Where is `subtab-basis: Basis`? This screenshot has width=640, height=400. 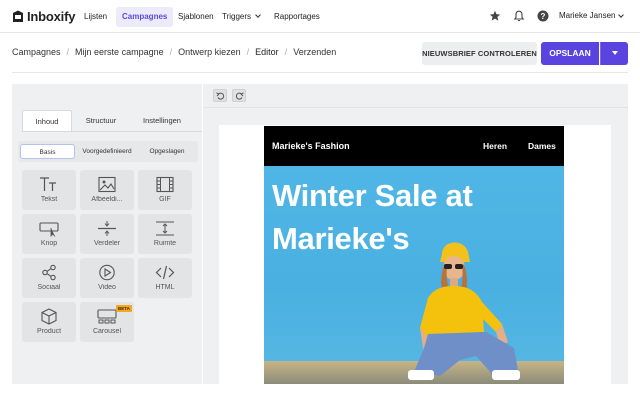 subtab-basis: Basis is located at coordinates (47, 151).